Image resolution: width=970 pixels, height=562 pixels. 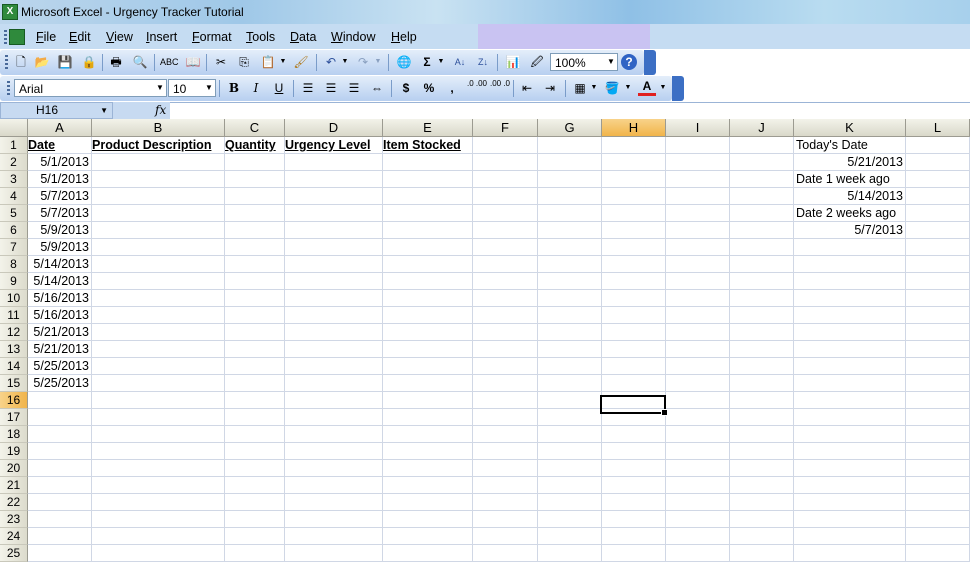 What do you see at coordinates (14, 145) in the screenshot?
I see `row-header: 1` at bounding box center [14, 145].